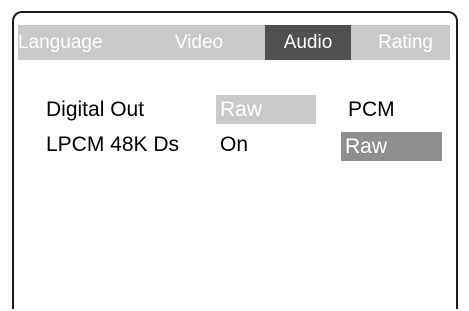 This screenshot has width=469, height=311. Describe the element at coordinates (308, 42) in the screenshot. I see `tab-audio: Audio` at that location.